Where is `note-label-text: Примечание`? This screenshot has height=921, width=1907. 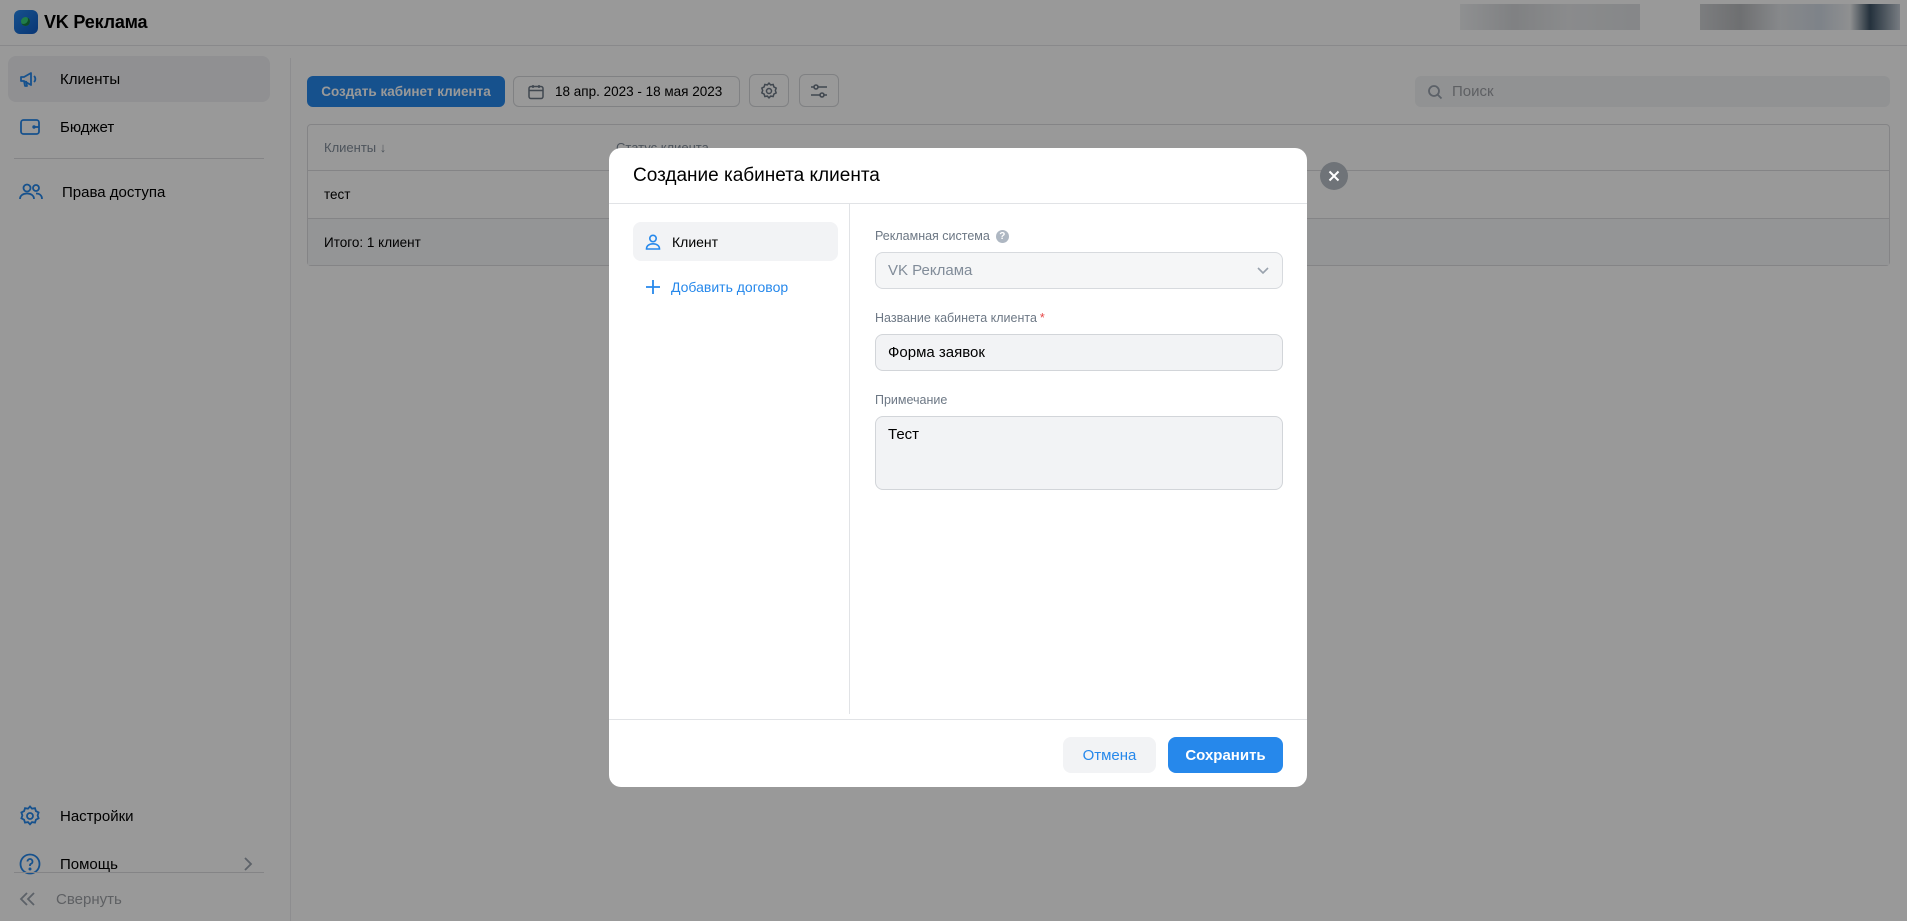 note-label-text: Примечание is located at coordinates (911, 400).